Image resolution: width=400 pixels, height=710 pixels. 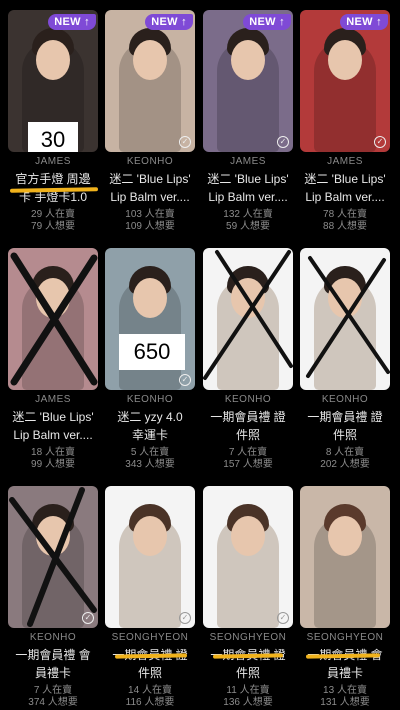 I want to click on want-count: 59 人想要, so click(x=248, y=226).